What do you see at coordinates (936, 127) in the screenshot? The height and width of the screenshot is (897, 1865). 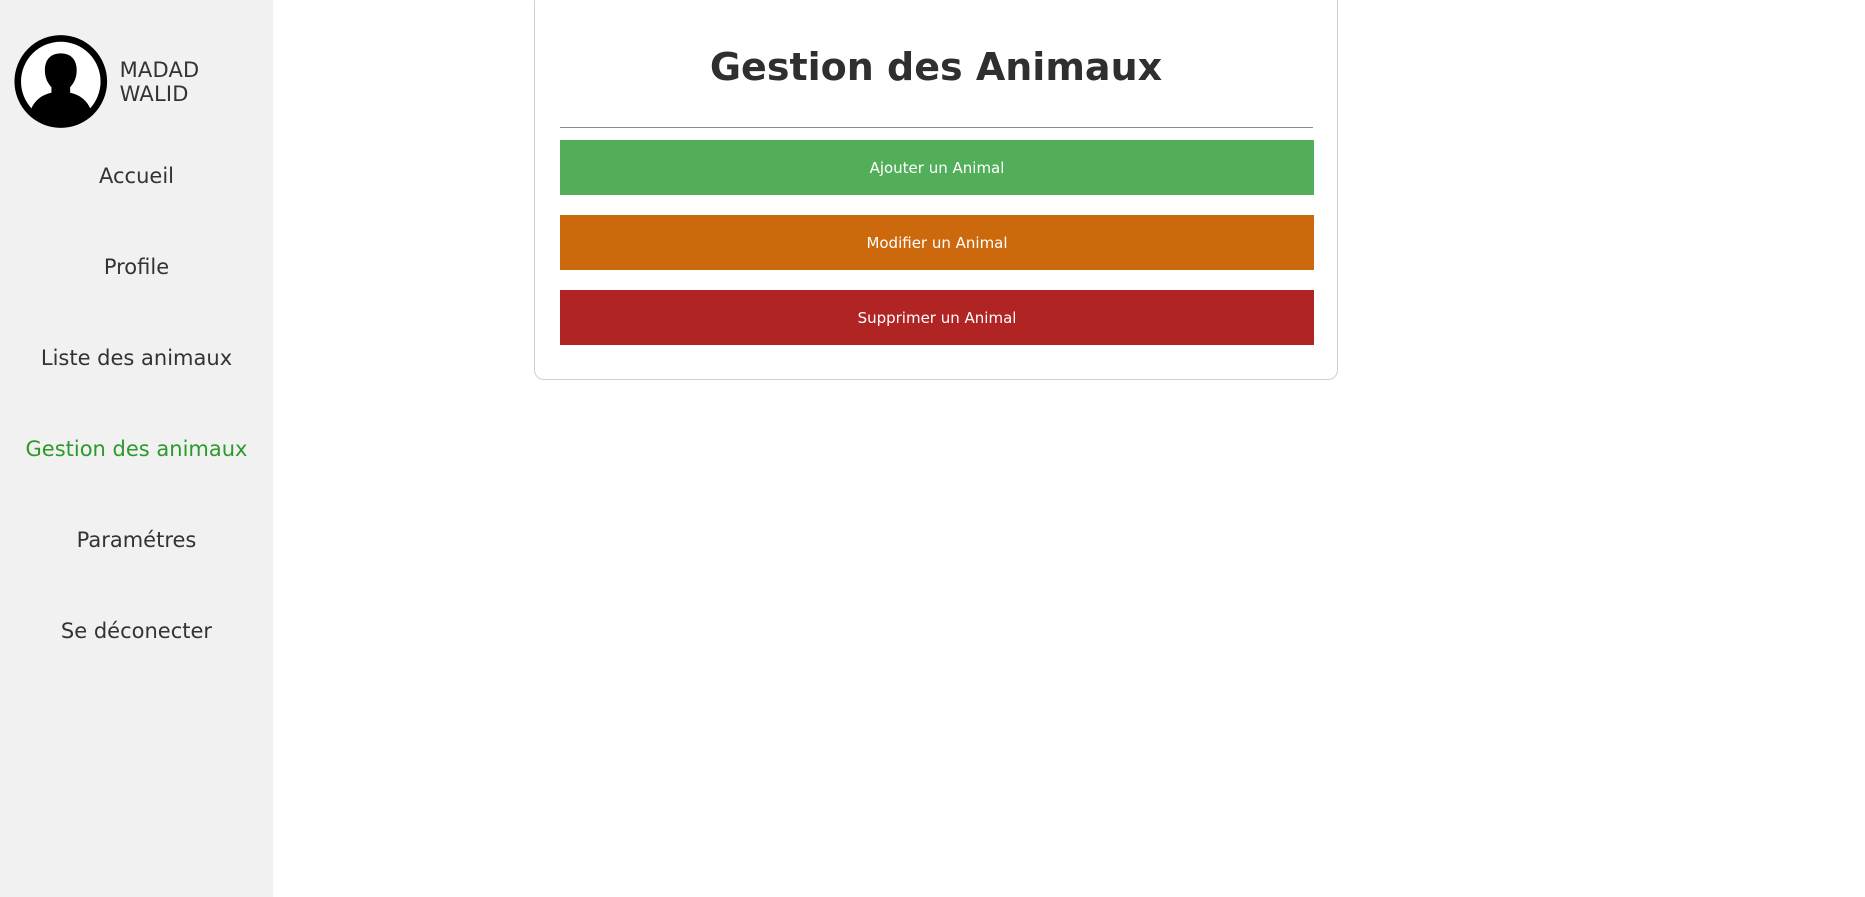 I see `title-divider` at bounding box center [936, 127].